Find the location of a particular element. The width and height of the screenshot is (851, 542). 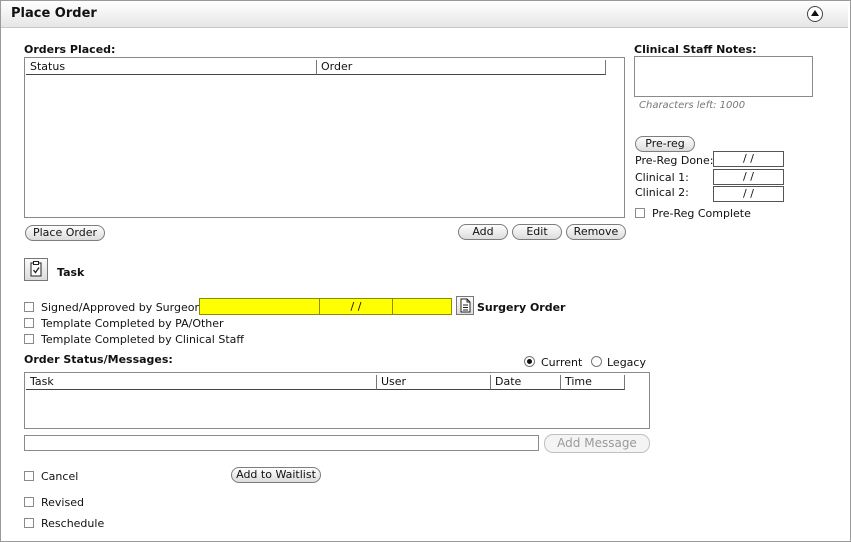

cancel-checkbox is located at coordinates (29, 476).